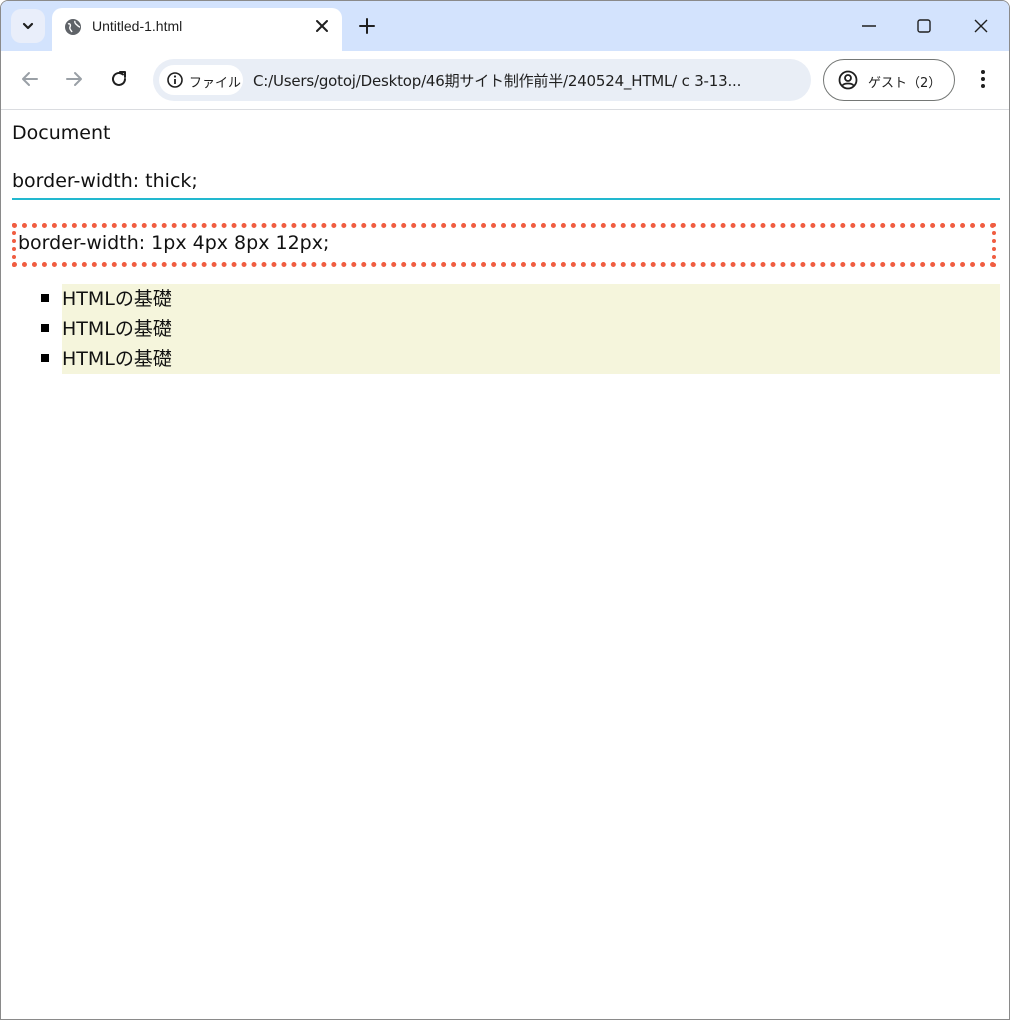  I want to click on maximize-icon, so click(924, 26).